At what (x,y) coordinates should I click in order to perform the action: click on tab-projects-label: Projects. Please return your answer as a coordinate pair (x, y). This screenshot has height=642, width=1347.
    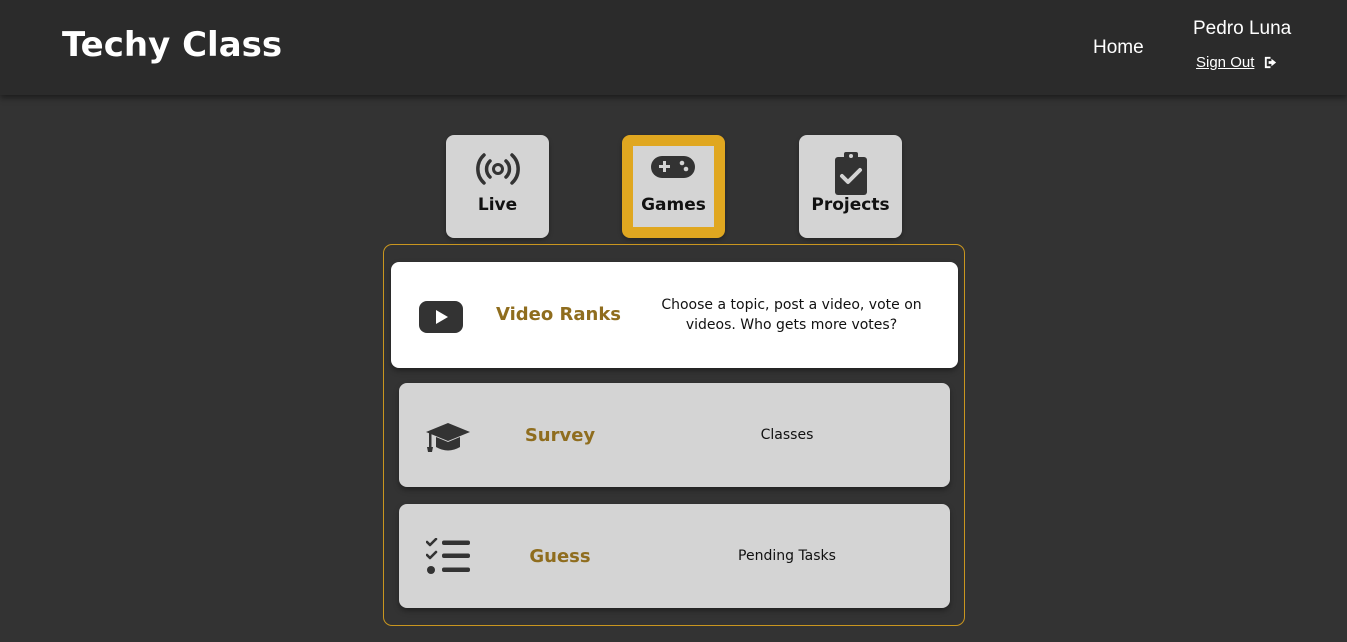
    Looking at the image, I should click on (850, 205).